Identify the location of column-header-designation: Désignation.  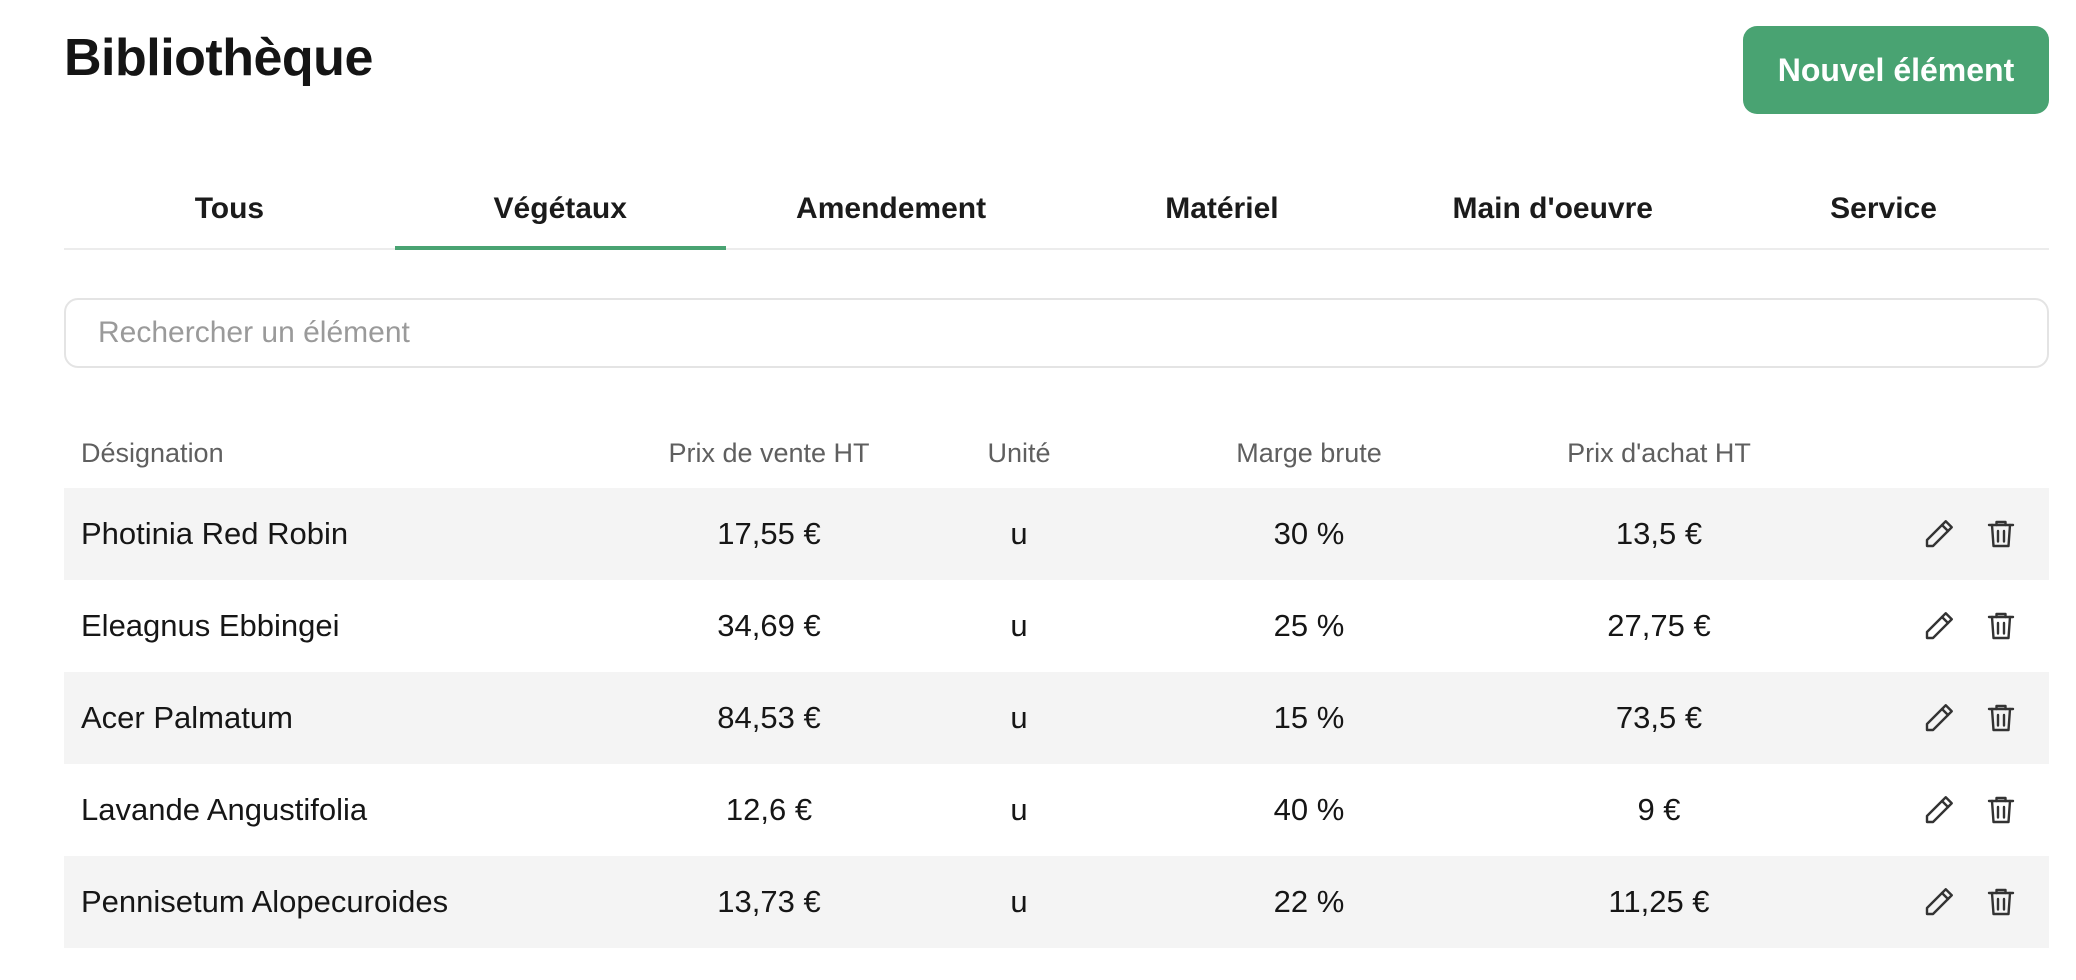
(341, 453).